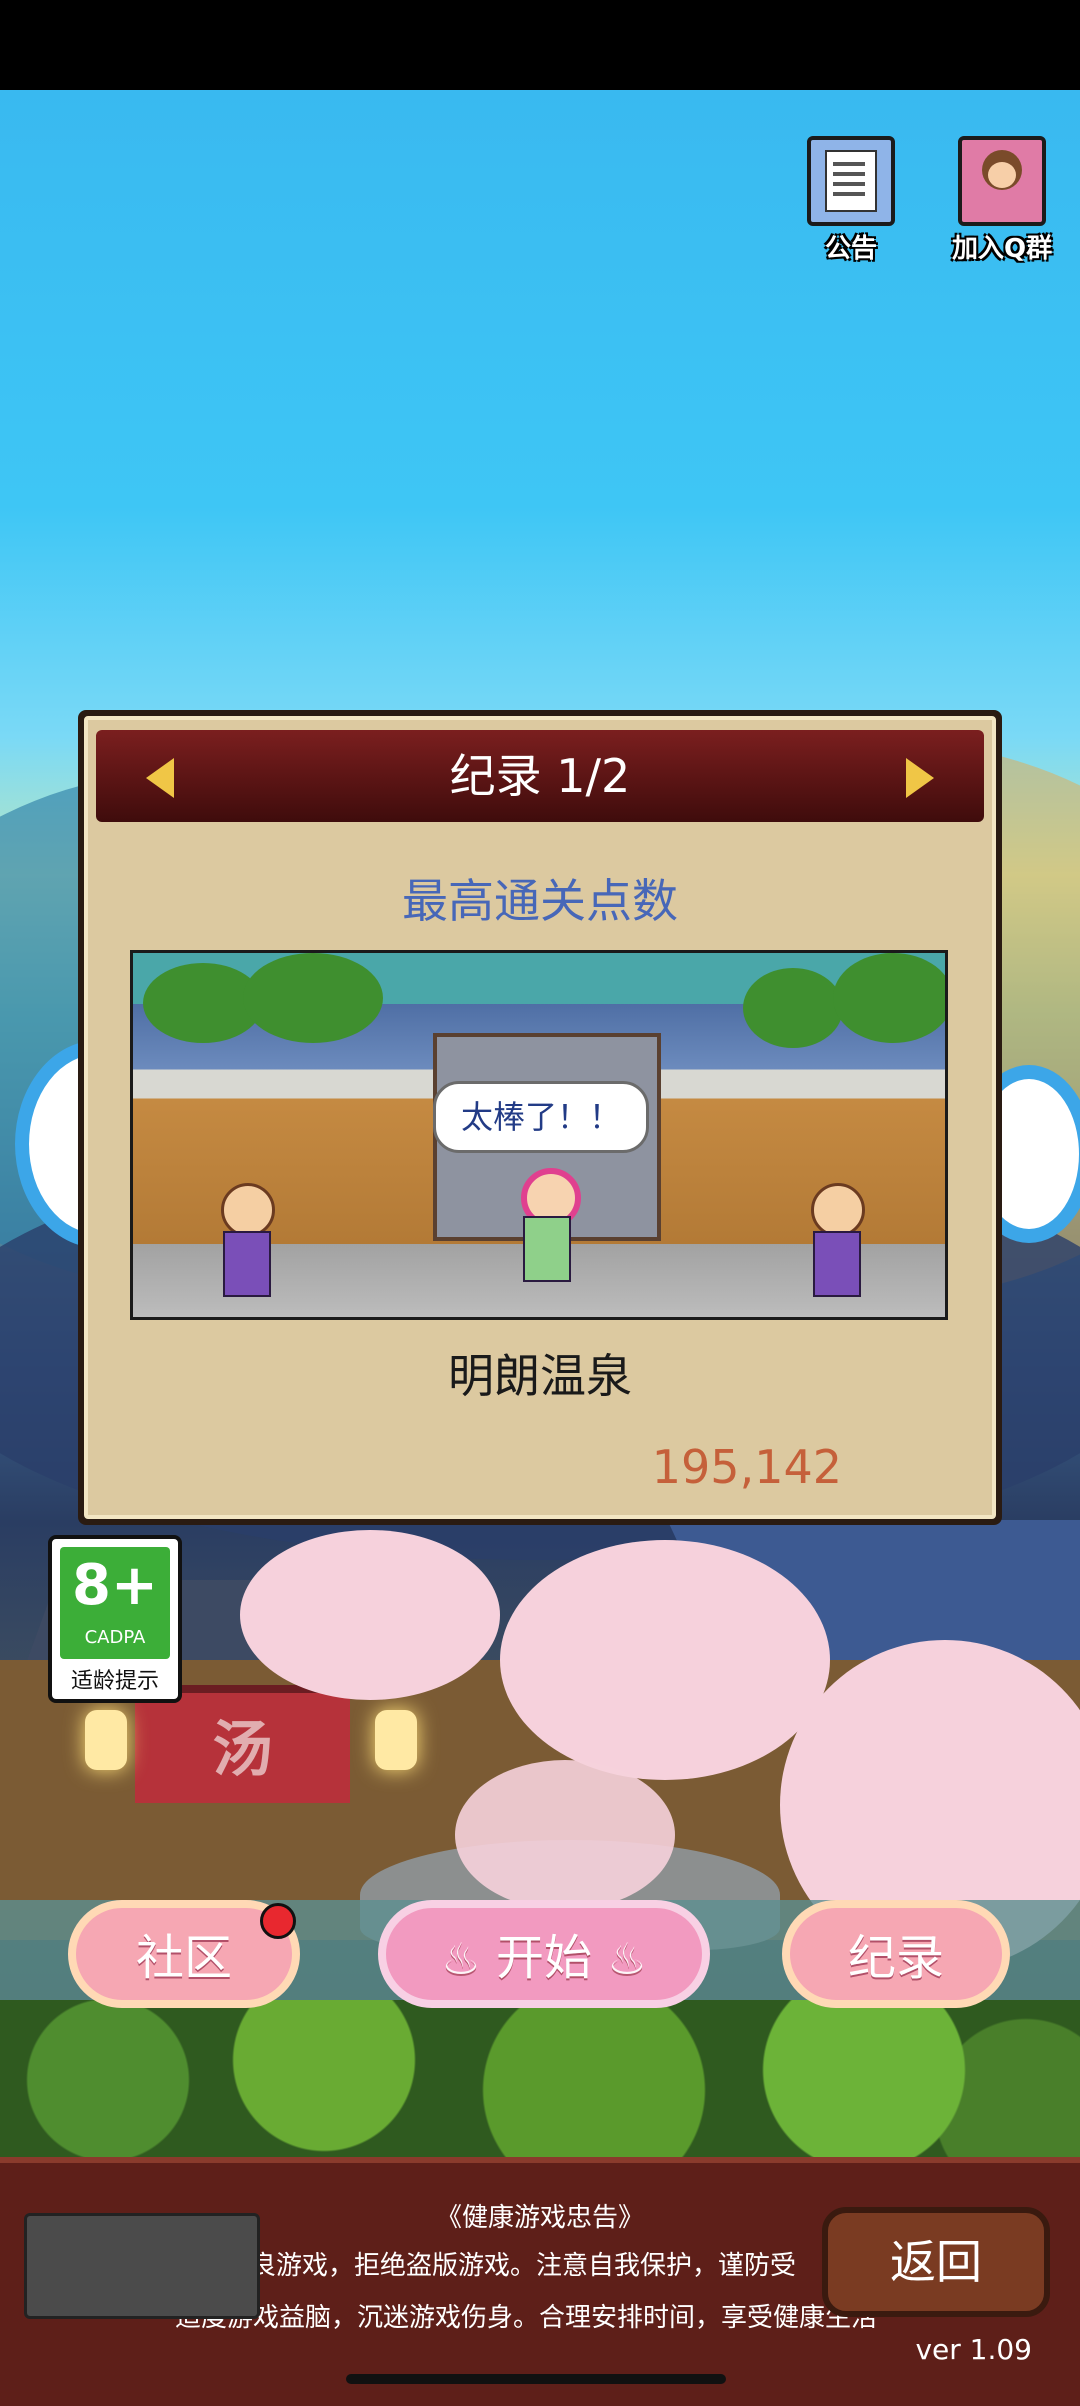 This screenshot has width=1080, height=2406. Describe the element at coordinates (1002, 249) in the screenshot. I see `qq-group-label: 加入Q群` at that location.